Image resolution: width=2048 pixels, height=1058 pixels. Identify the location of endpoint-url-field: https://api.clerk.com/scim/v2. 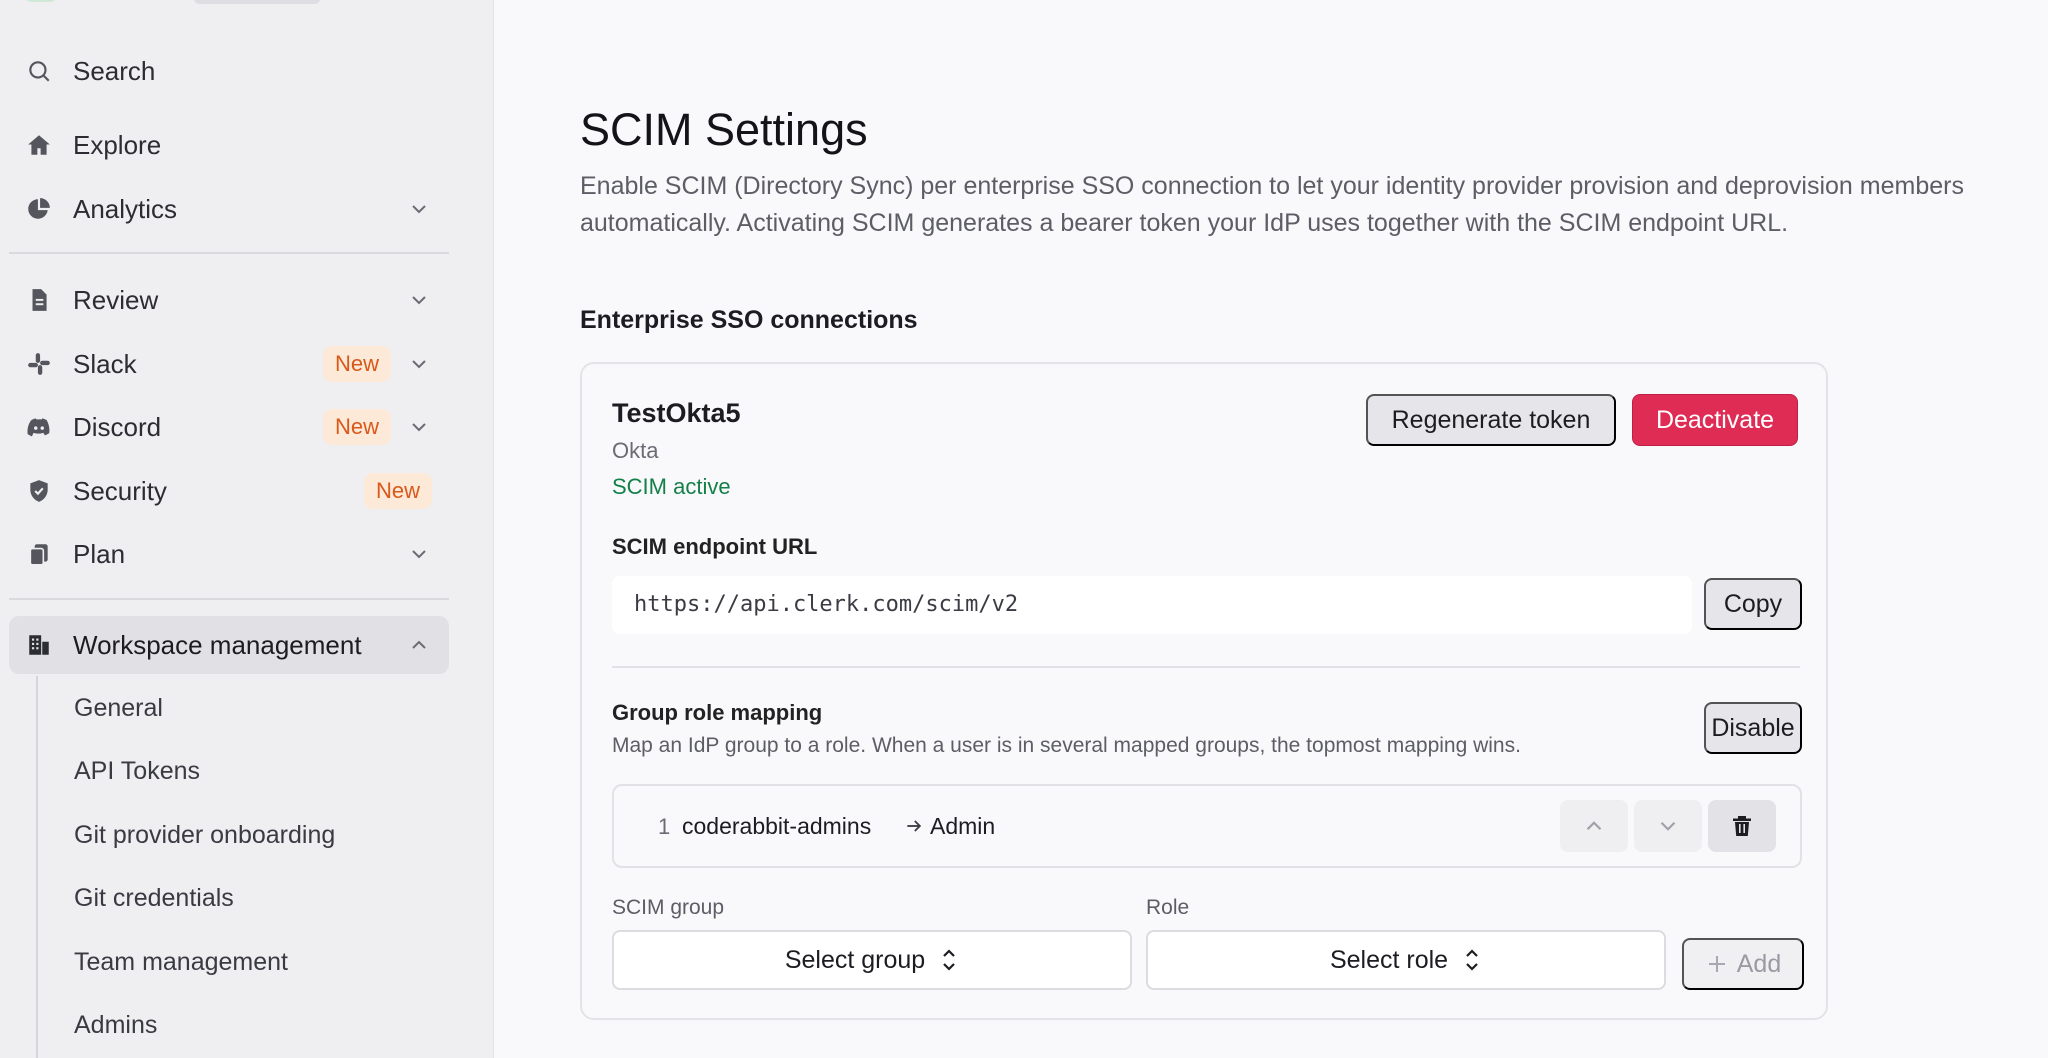
(1152, 605).